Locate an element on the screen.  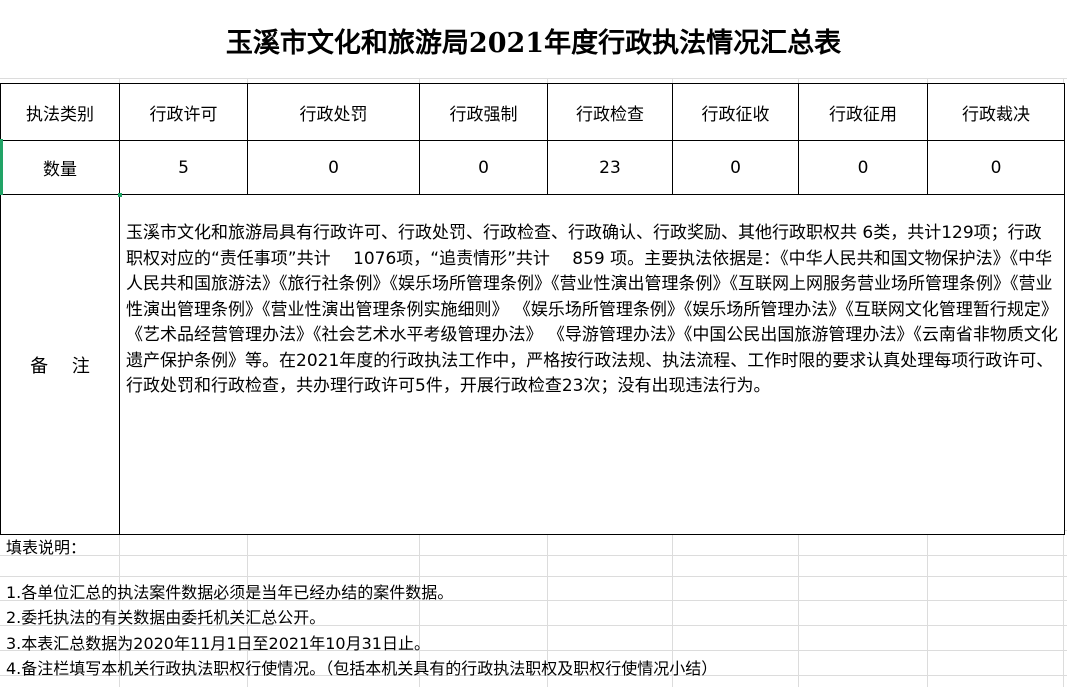
table-row: 执法类别 行政许可 行政处罚 行政强制 行政检查 行政征收 行政征用 行政裁决 is located at coordinates (532, 112).